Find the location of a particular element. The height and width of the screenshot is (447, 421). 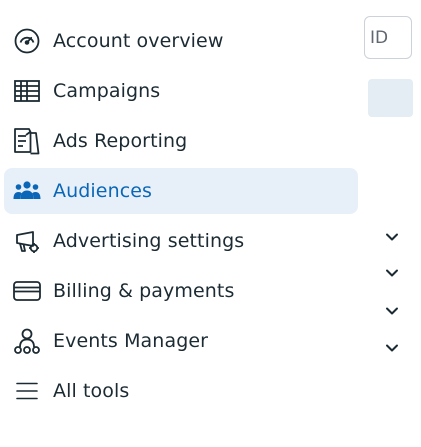

nav-item-label: All tools is located at coordinates (91, 391).